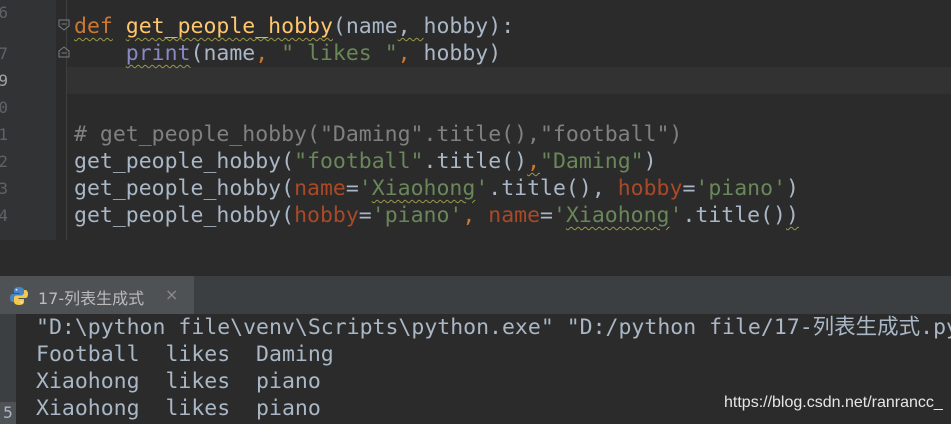  Describe the element at coordinates (359, 161) in the screenshot. I see `string: "football"` at that location.